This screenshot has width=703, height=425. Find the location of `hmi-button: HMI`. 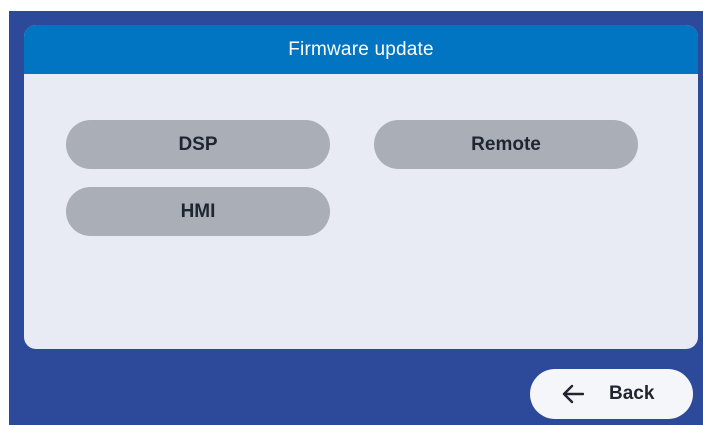

hmi-button: HMI is located at coordinates (198, 211).